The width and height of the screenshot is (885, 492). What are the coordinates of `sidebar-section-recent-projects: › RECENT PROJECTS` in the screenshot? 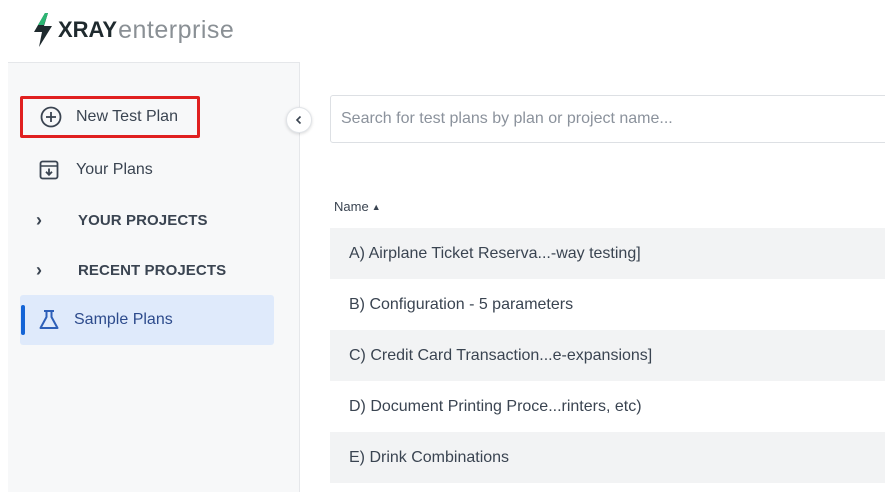 It's located at (147, 270).